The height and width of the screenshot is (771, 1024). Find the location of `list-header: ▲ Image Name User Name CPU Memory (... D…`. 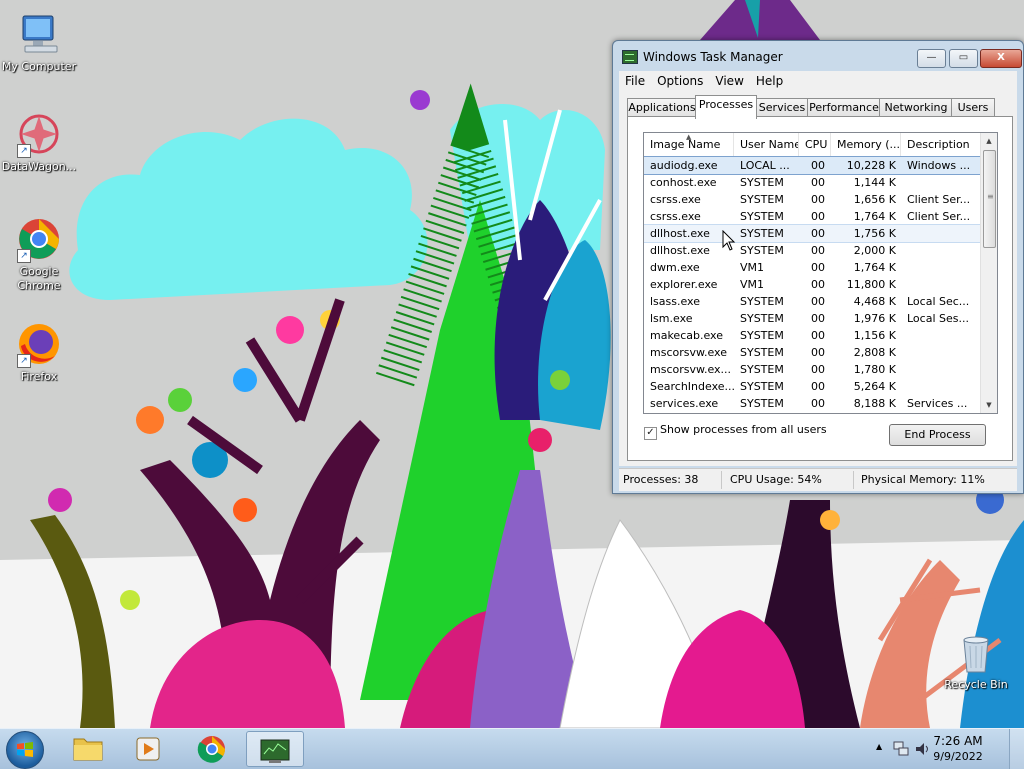

list-header: ▲ Image Name User Name CPU Memory (... D… is located at coordinates (812, 145).